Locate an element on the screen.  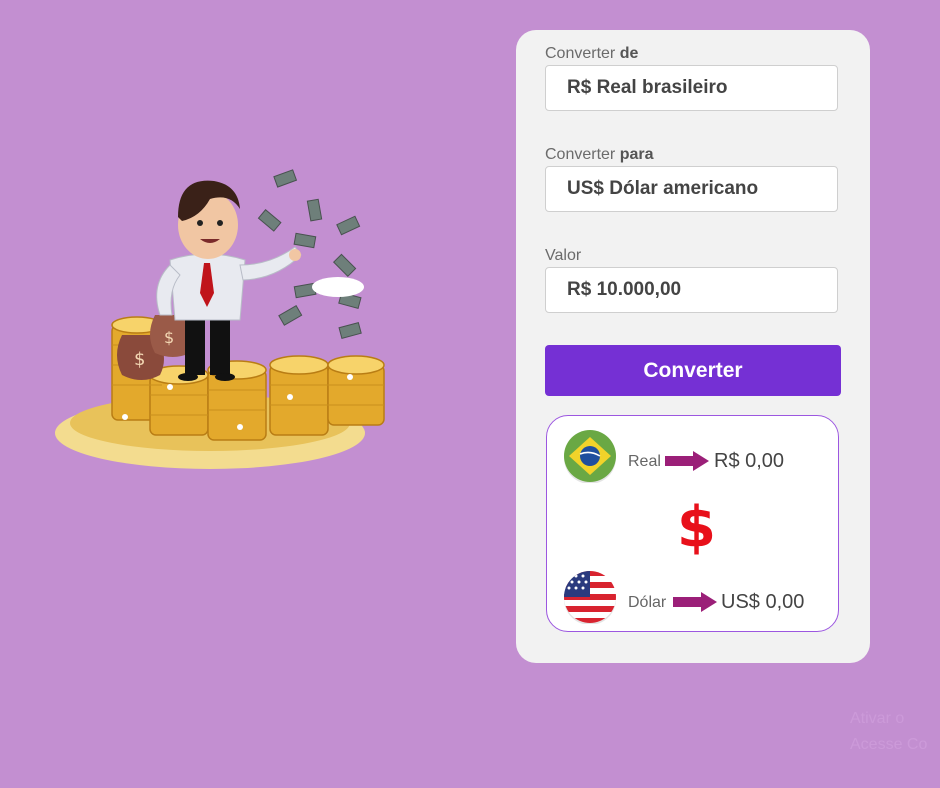
to-currency-select: US$ Dólar americano is located at coordinates (691, 189).